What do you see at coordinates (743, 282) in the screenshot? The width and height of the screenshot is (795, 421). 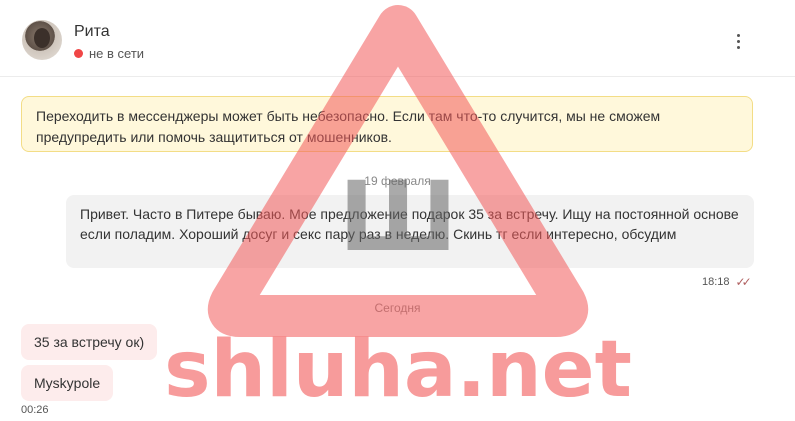 I see `double-check-icon: ✓✓` at bounding box center [743, 282].